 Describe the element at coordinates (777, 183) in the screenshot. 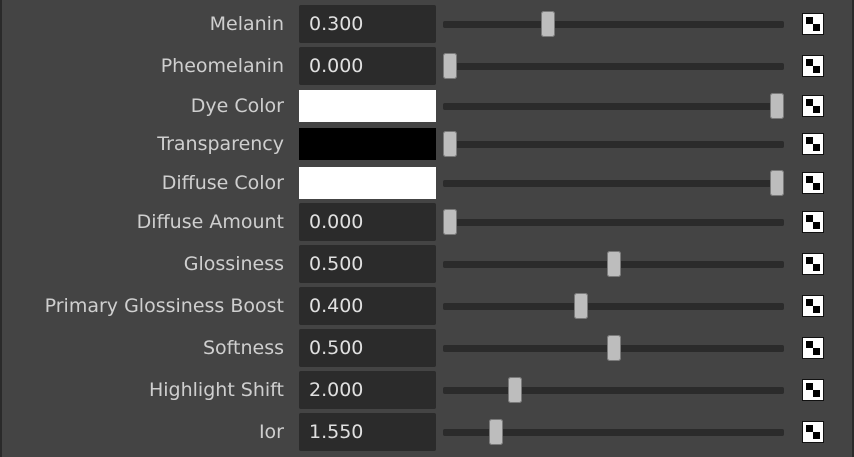

I see `diffuse-color-slider-handle` at that location.